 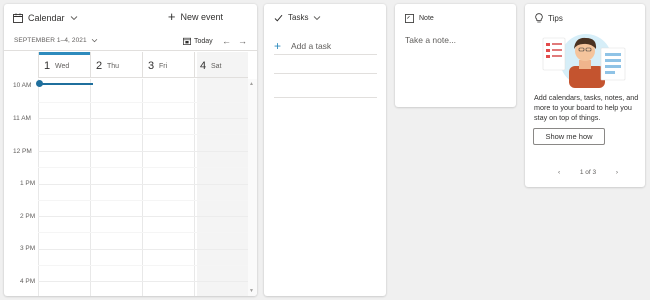 What do you see at coordinates (216, 66) in the screenshot?
I see `day-name: Sat` at bounding box center [216, 66].